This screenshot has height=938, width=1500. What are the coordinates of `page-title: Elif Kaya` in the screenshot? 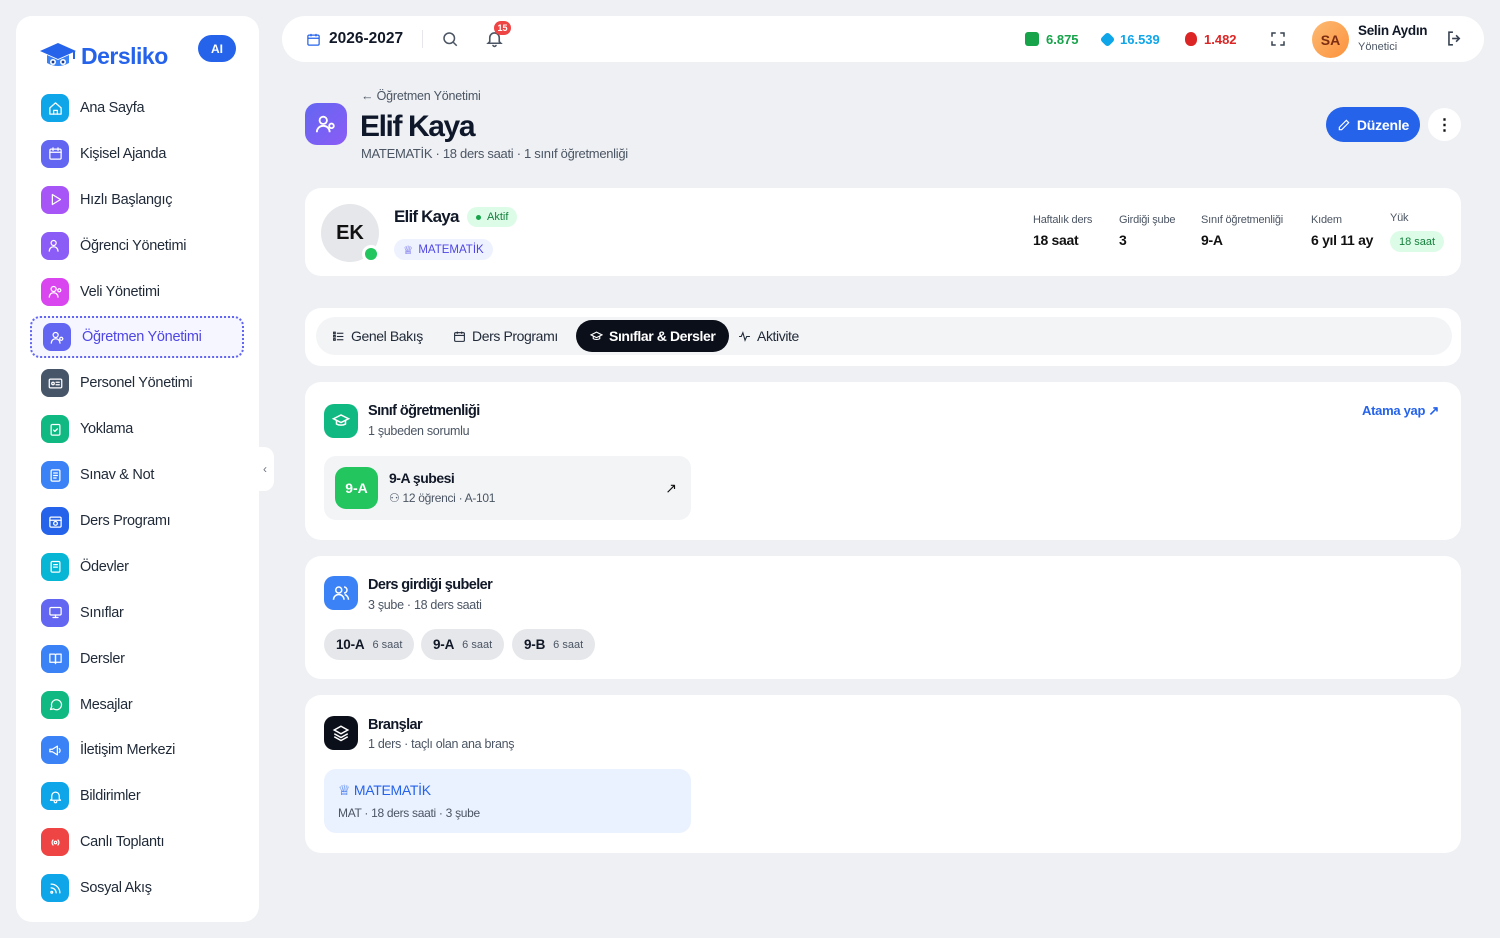 It's located at (418, 126).